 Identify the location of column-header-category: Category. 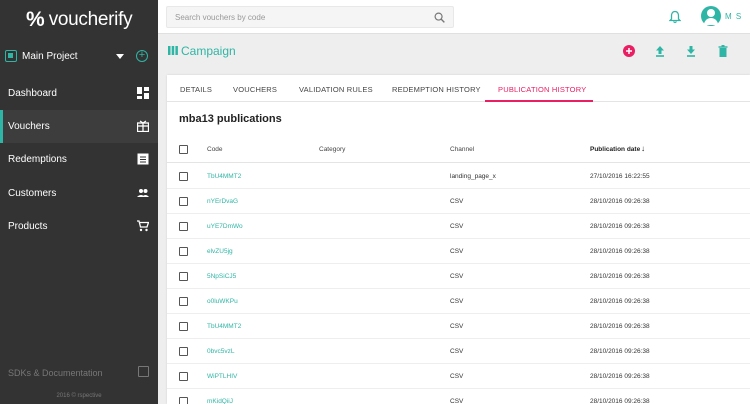
(332, 149).